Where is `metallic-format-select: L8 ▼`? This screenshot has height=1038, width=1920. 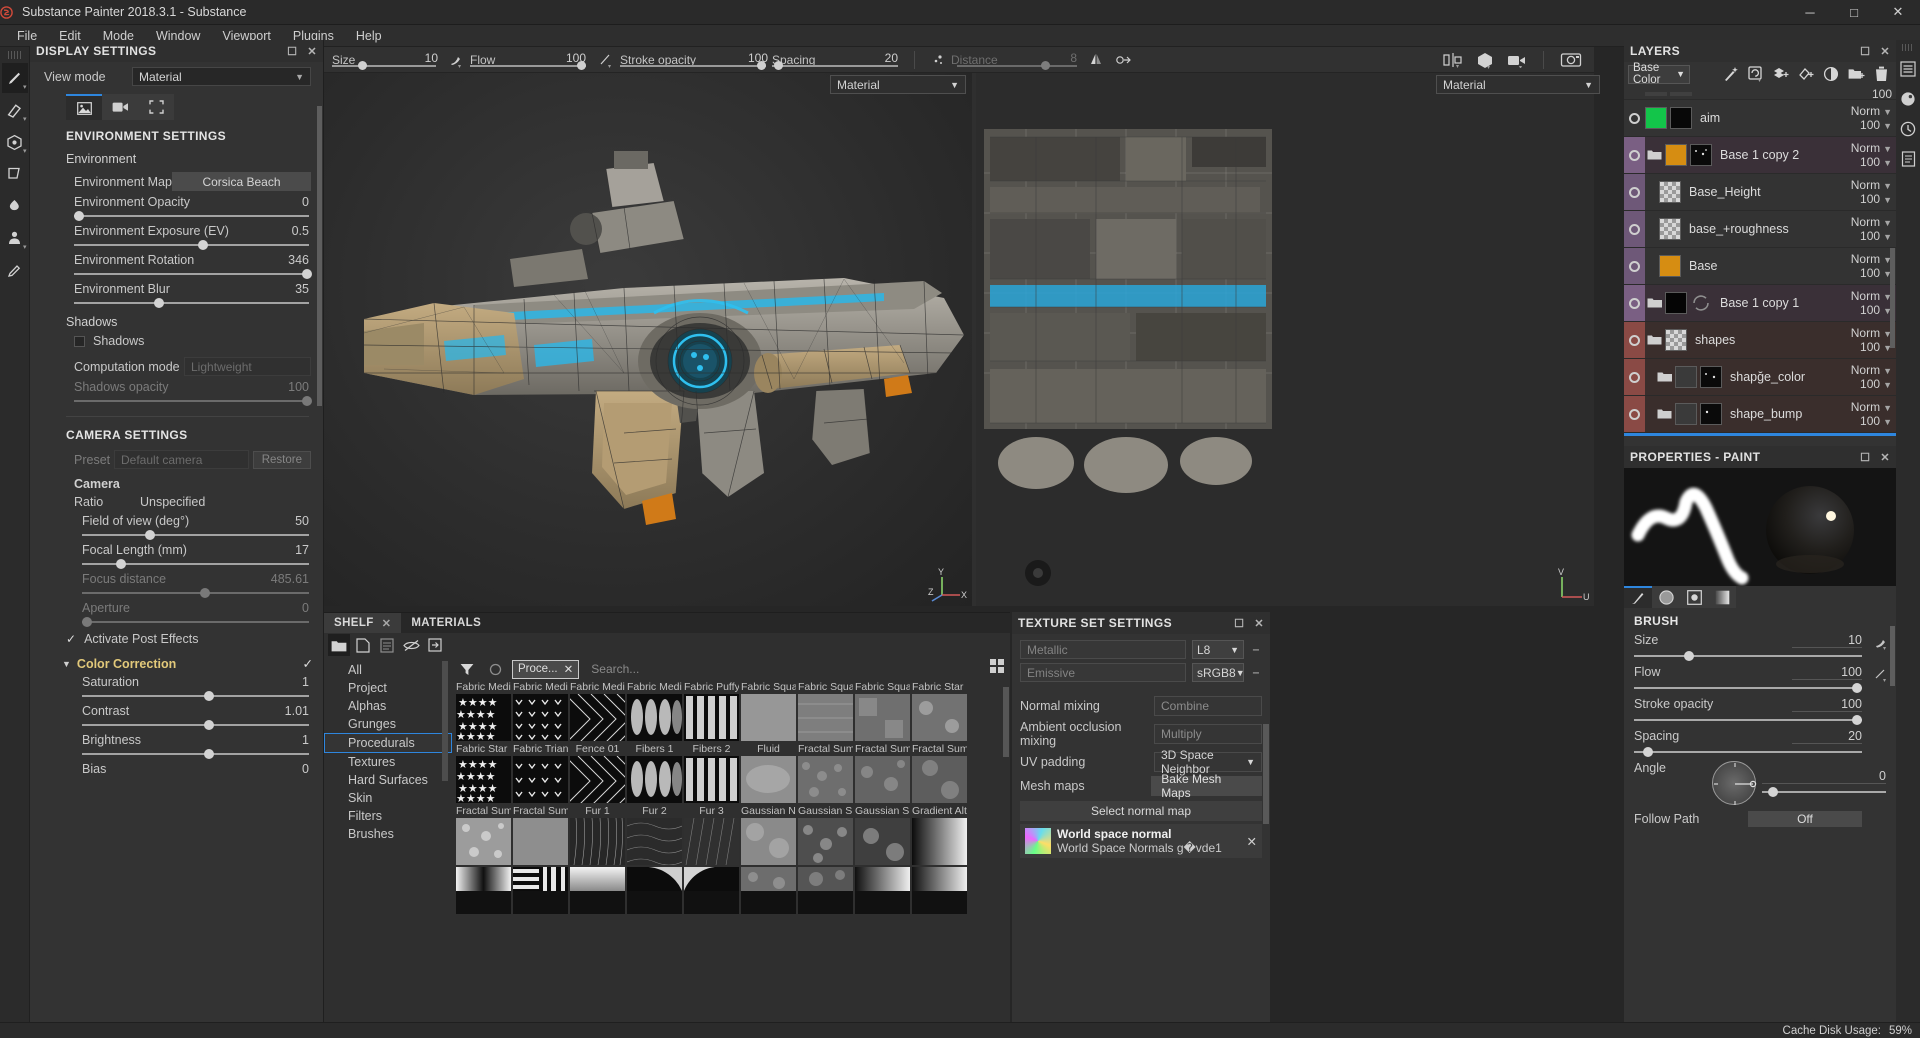
metallic-format-select: L8 ▼ is located at coordinates (1218, 649).